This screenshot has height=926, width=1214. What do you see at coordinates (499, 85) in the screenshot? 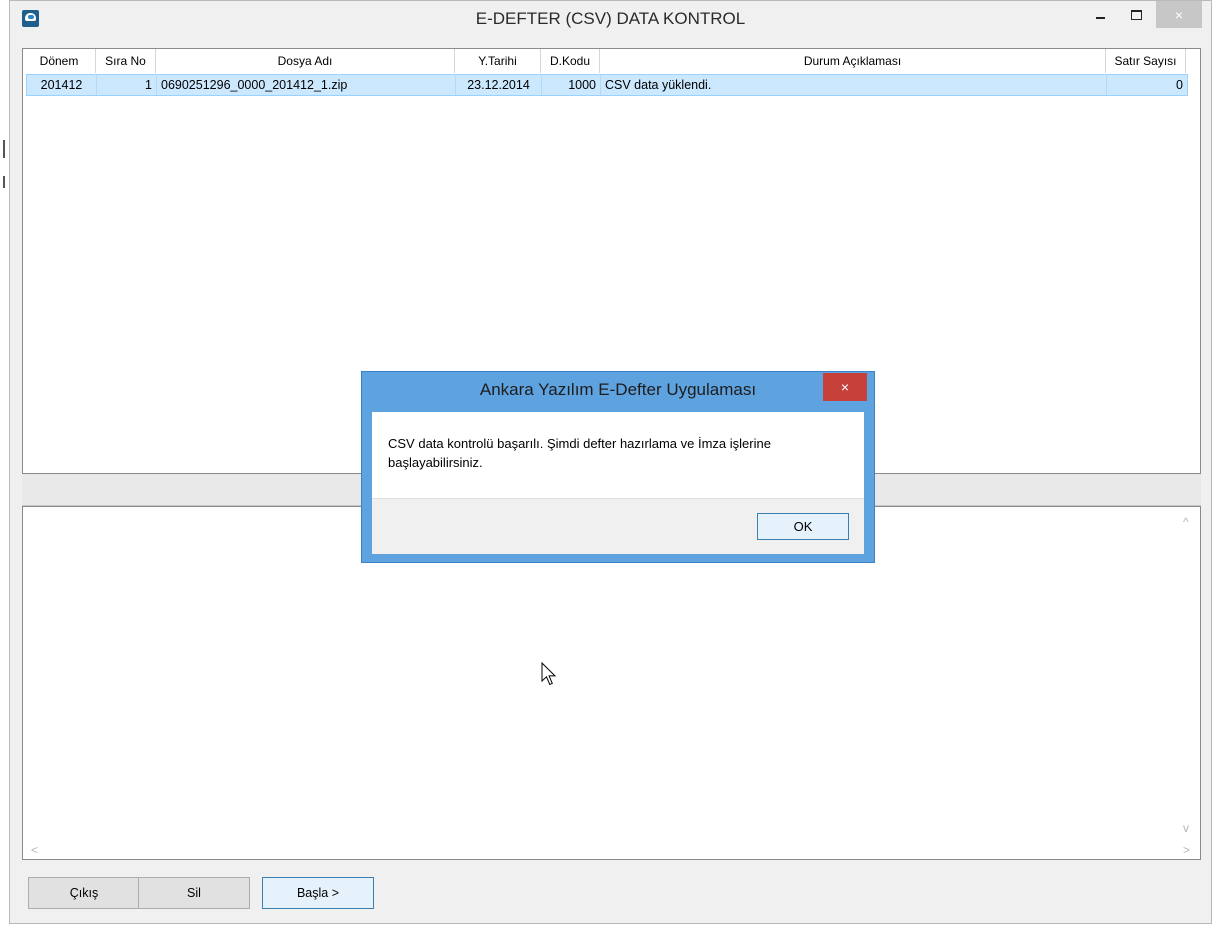
I see `cell-y-tarihi: 23.12.2014` at bounding box center [499, 85].